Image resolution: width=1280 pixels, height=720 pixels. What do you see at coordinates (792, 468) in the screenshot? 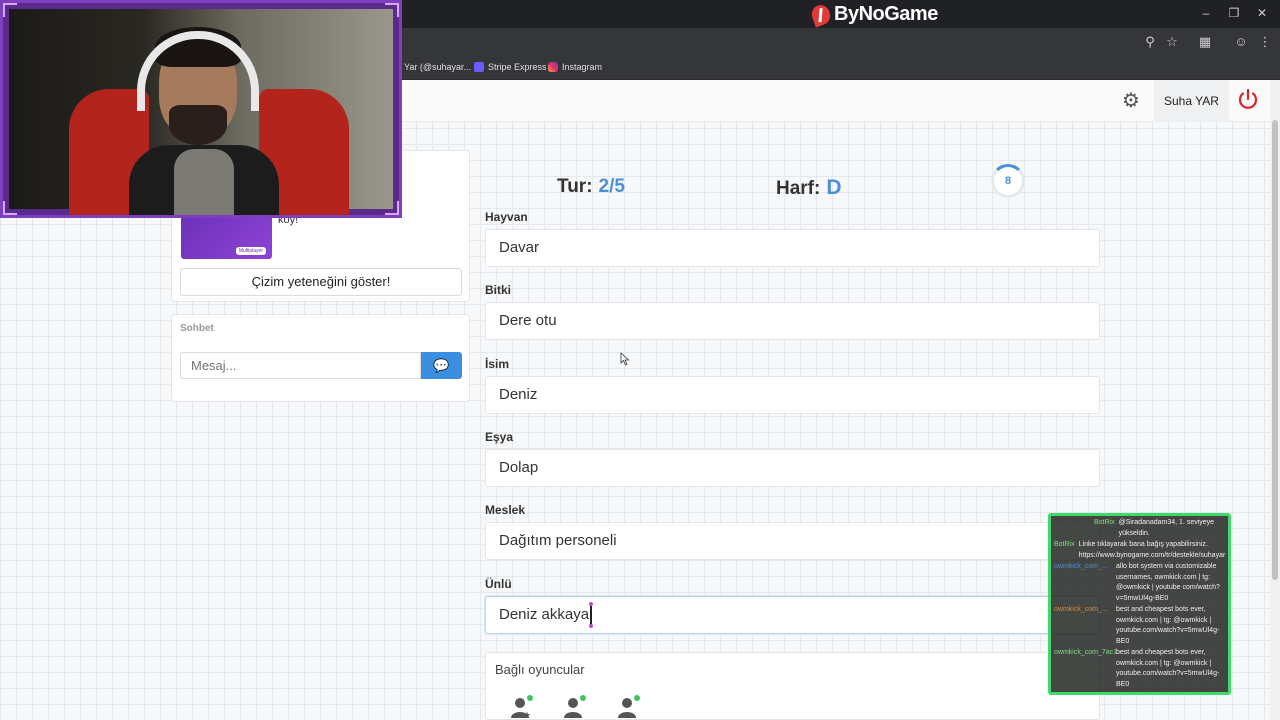
I see `field-input-esya: Dolap` at bounding box center [792, 468].